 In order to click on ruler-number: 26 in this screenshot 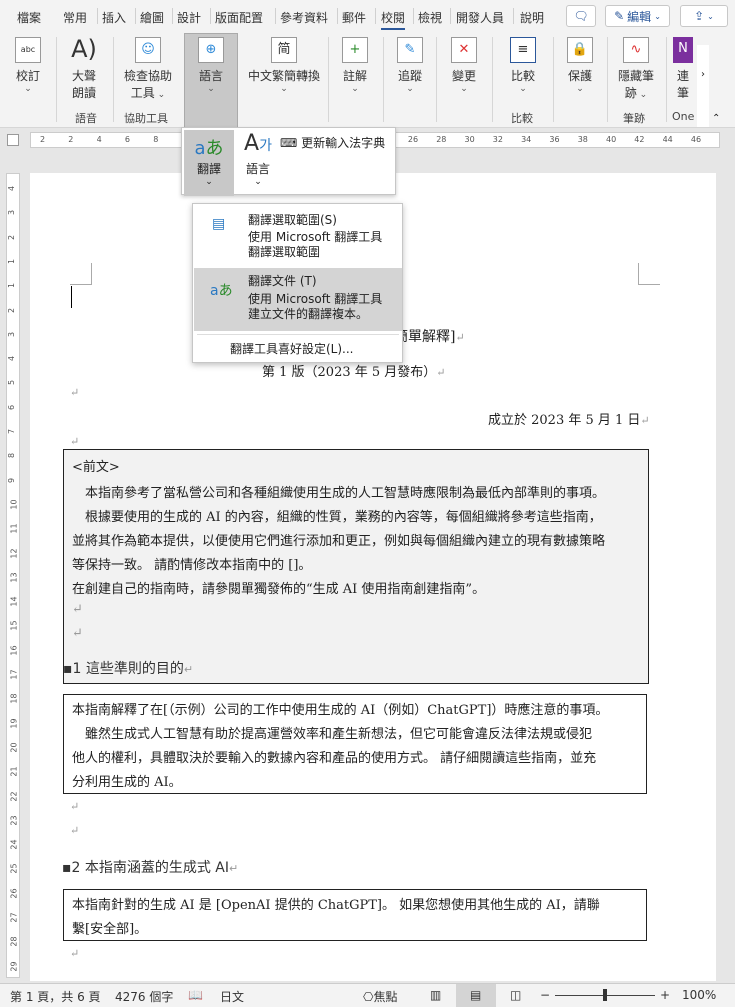, I will do `click(14, 893)`.